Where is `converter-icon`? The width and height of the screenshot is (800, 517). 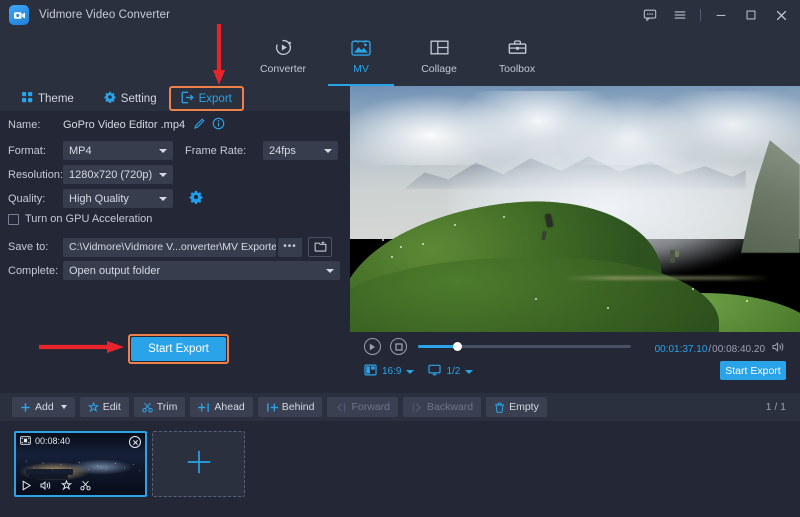
converter-icon is located at coordinates (283, 47).